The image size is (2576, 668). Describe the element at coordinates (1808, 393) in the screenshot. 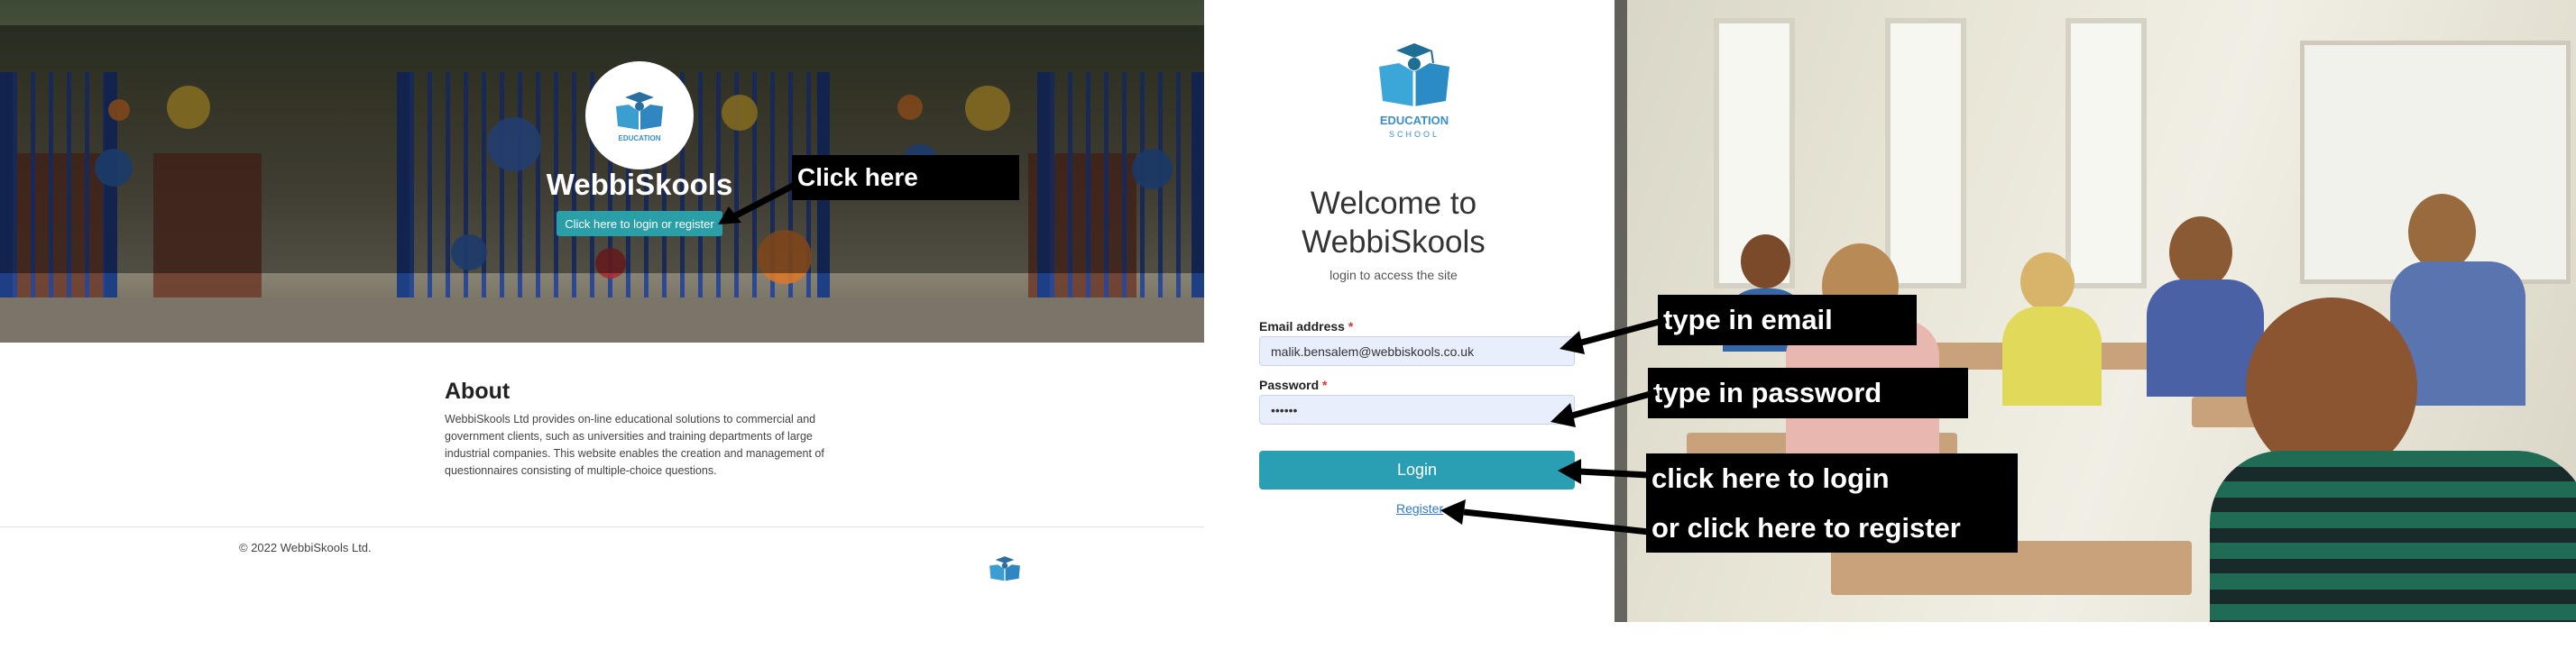

I see `callout-type-password: type in password` at that location.